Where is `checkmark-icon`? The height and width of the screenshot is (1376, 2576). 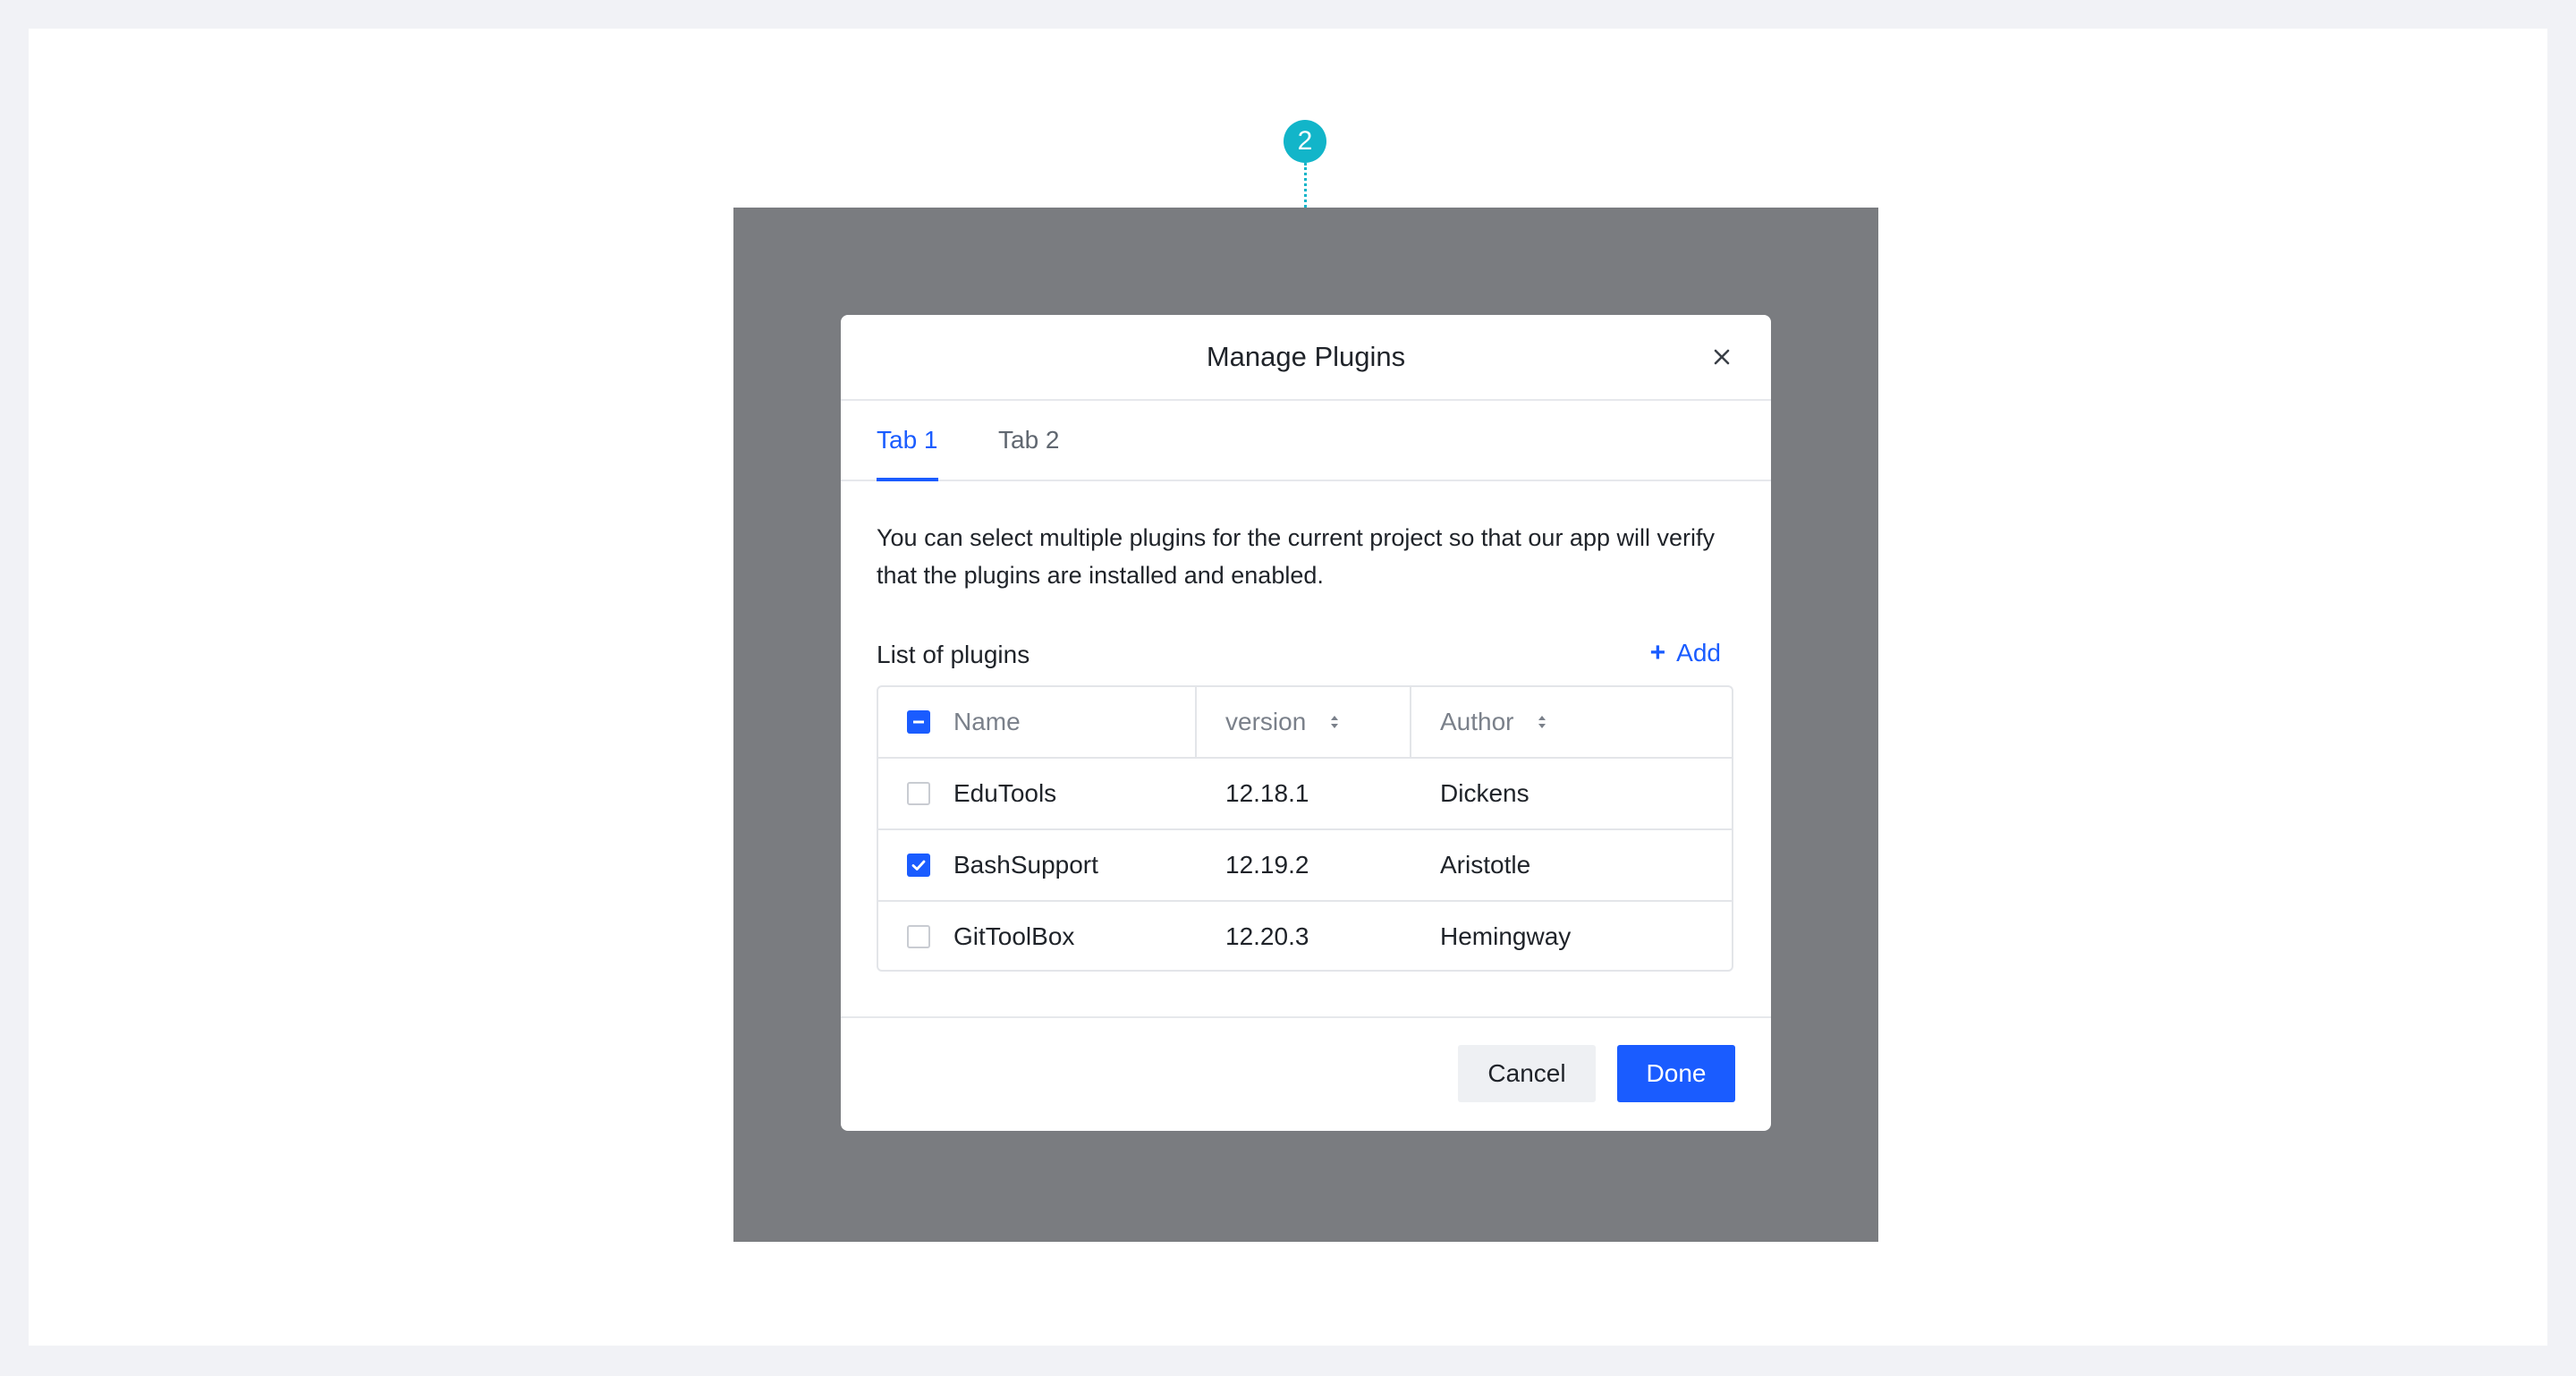 checkmark-icon is located at coordinates (918, 866).